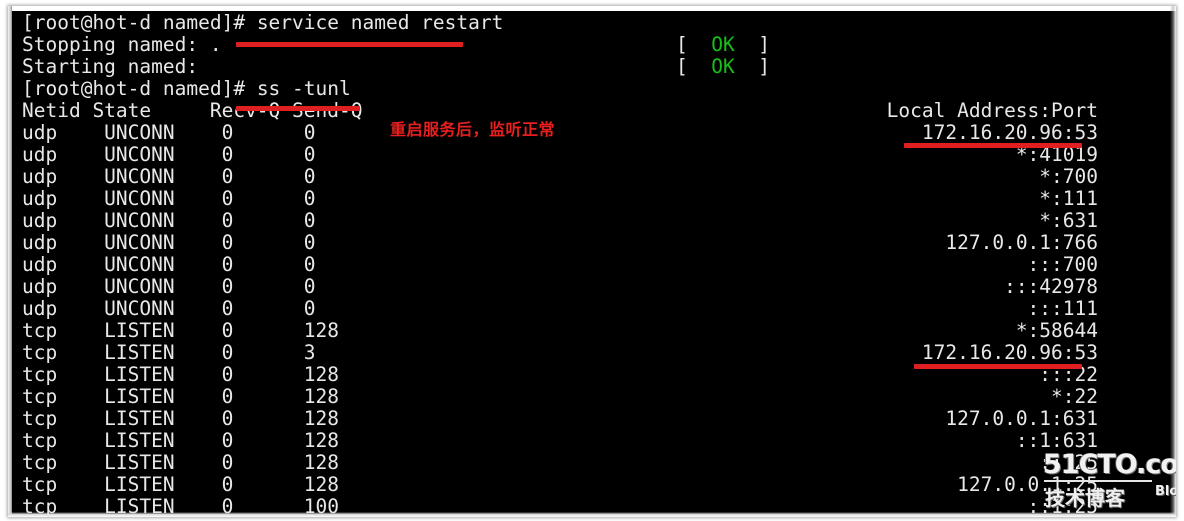 The image size is (1184, 521). I want to click on table-row-address: ::1:25, so click(1062, 506).